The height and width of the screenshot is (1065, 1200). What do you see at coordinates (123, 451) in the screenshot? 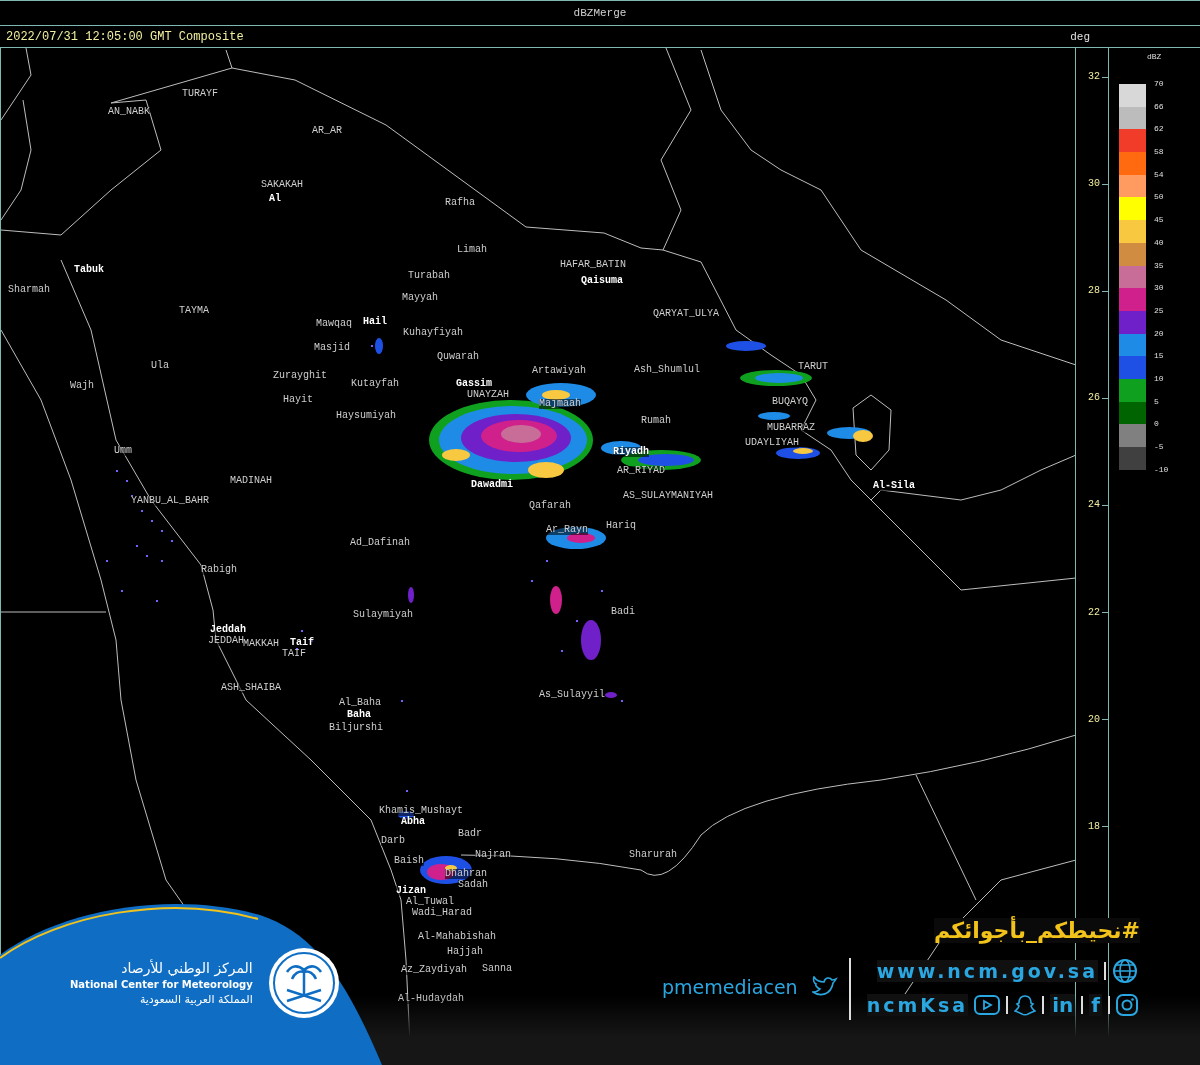
I see `place-label: Umm` at bounding box center [123, 451].